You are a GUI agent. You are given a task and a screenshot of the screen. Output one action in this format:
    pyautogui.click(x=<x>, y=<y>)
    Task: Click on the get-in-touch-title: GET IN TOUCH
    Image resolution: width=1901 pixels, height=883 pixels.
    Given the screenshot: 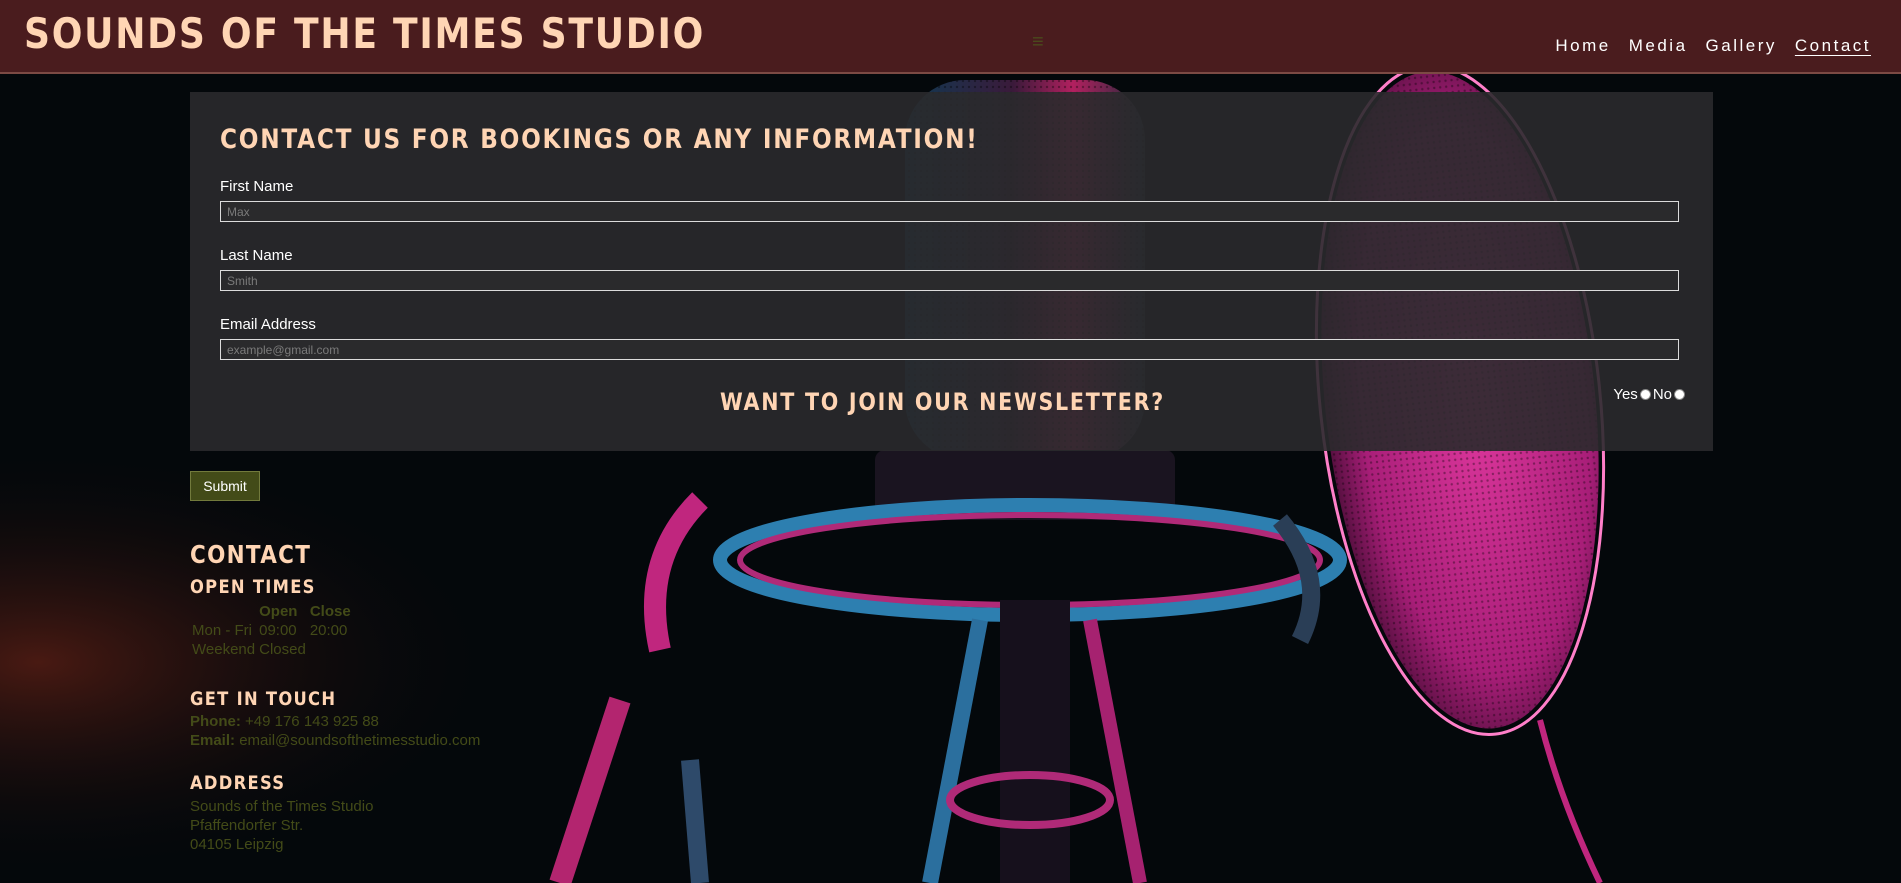 What is the action you would take?
    pyautogui.click(x=263, y=699)
    